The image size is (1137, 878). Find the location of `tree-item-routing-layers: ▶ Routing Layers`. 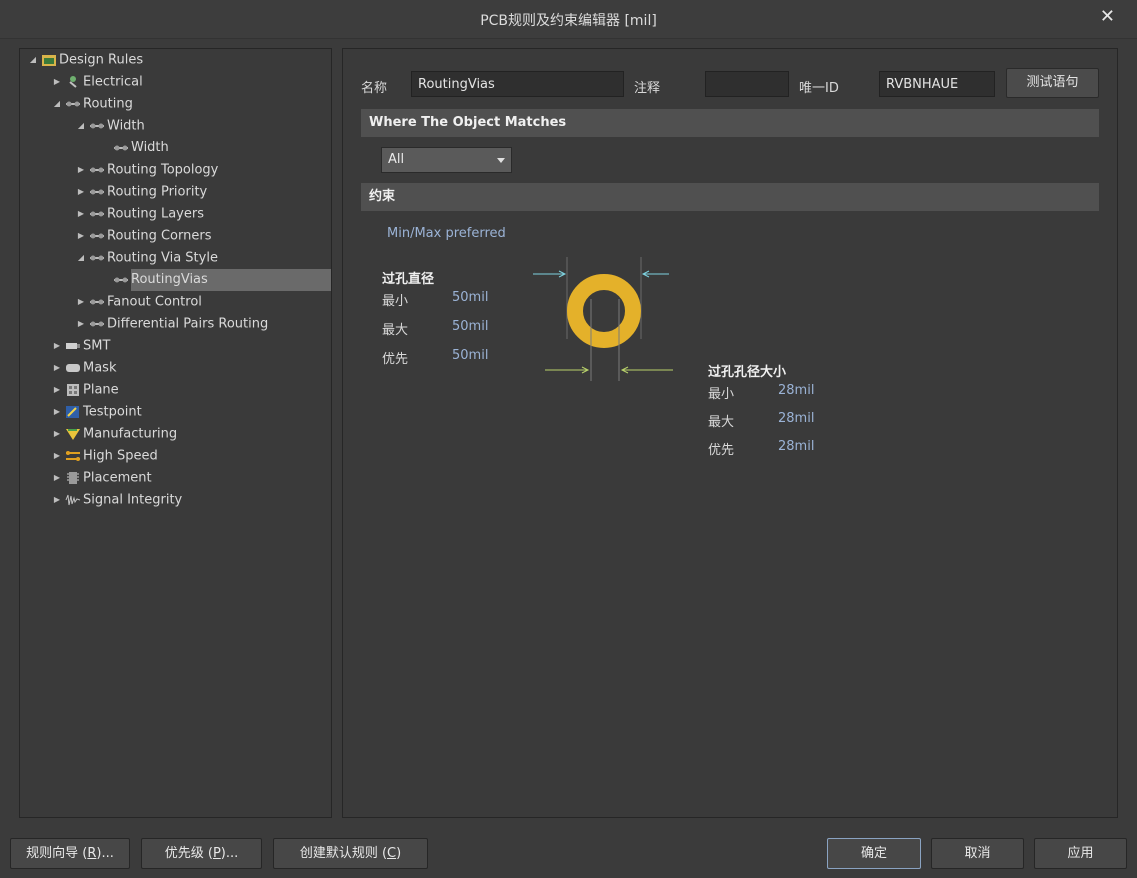

tree-item-routing-layers: ▶ Routing Layers is located at coordinates (140, 214).